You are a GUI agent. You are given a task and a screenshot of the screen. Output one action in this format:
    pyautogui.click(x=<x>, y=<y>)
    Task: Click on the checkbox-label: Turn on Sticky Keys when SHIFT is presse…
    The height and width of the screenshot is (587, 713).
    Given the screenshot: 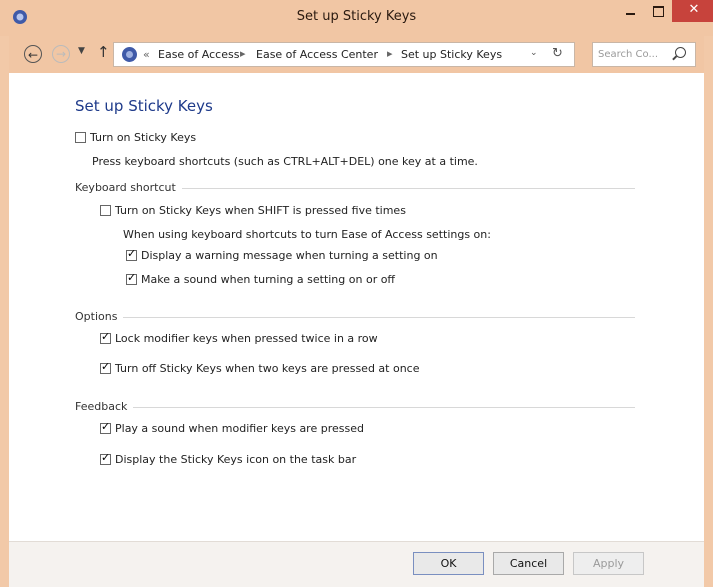 What is the action you would take?
    pyautogui.click(x=260, y=210)
    